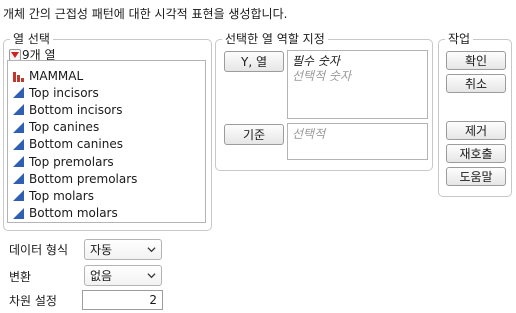 The width and height of the screenshot is (516, 313). Describe the element at coordinates (83, 178) in the screenshot. I see `column-name: Bottom premolars` at that location.